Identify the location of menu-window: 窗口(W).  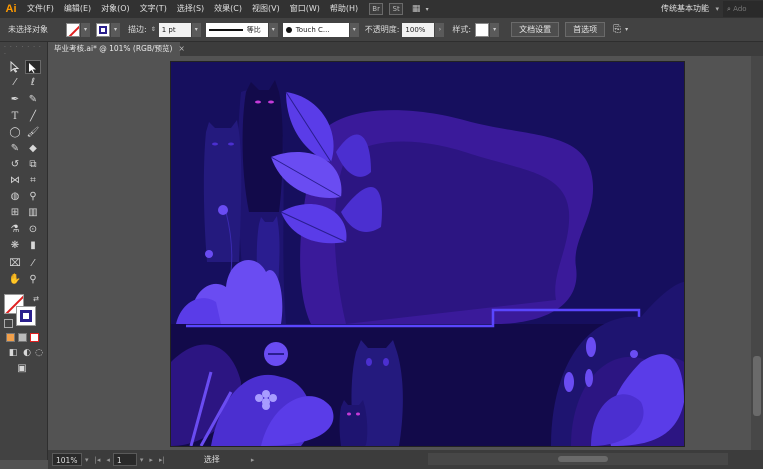
(305, 9).